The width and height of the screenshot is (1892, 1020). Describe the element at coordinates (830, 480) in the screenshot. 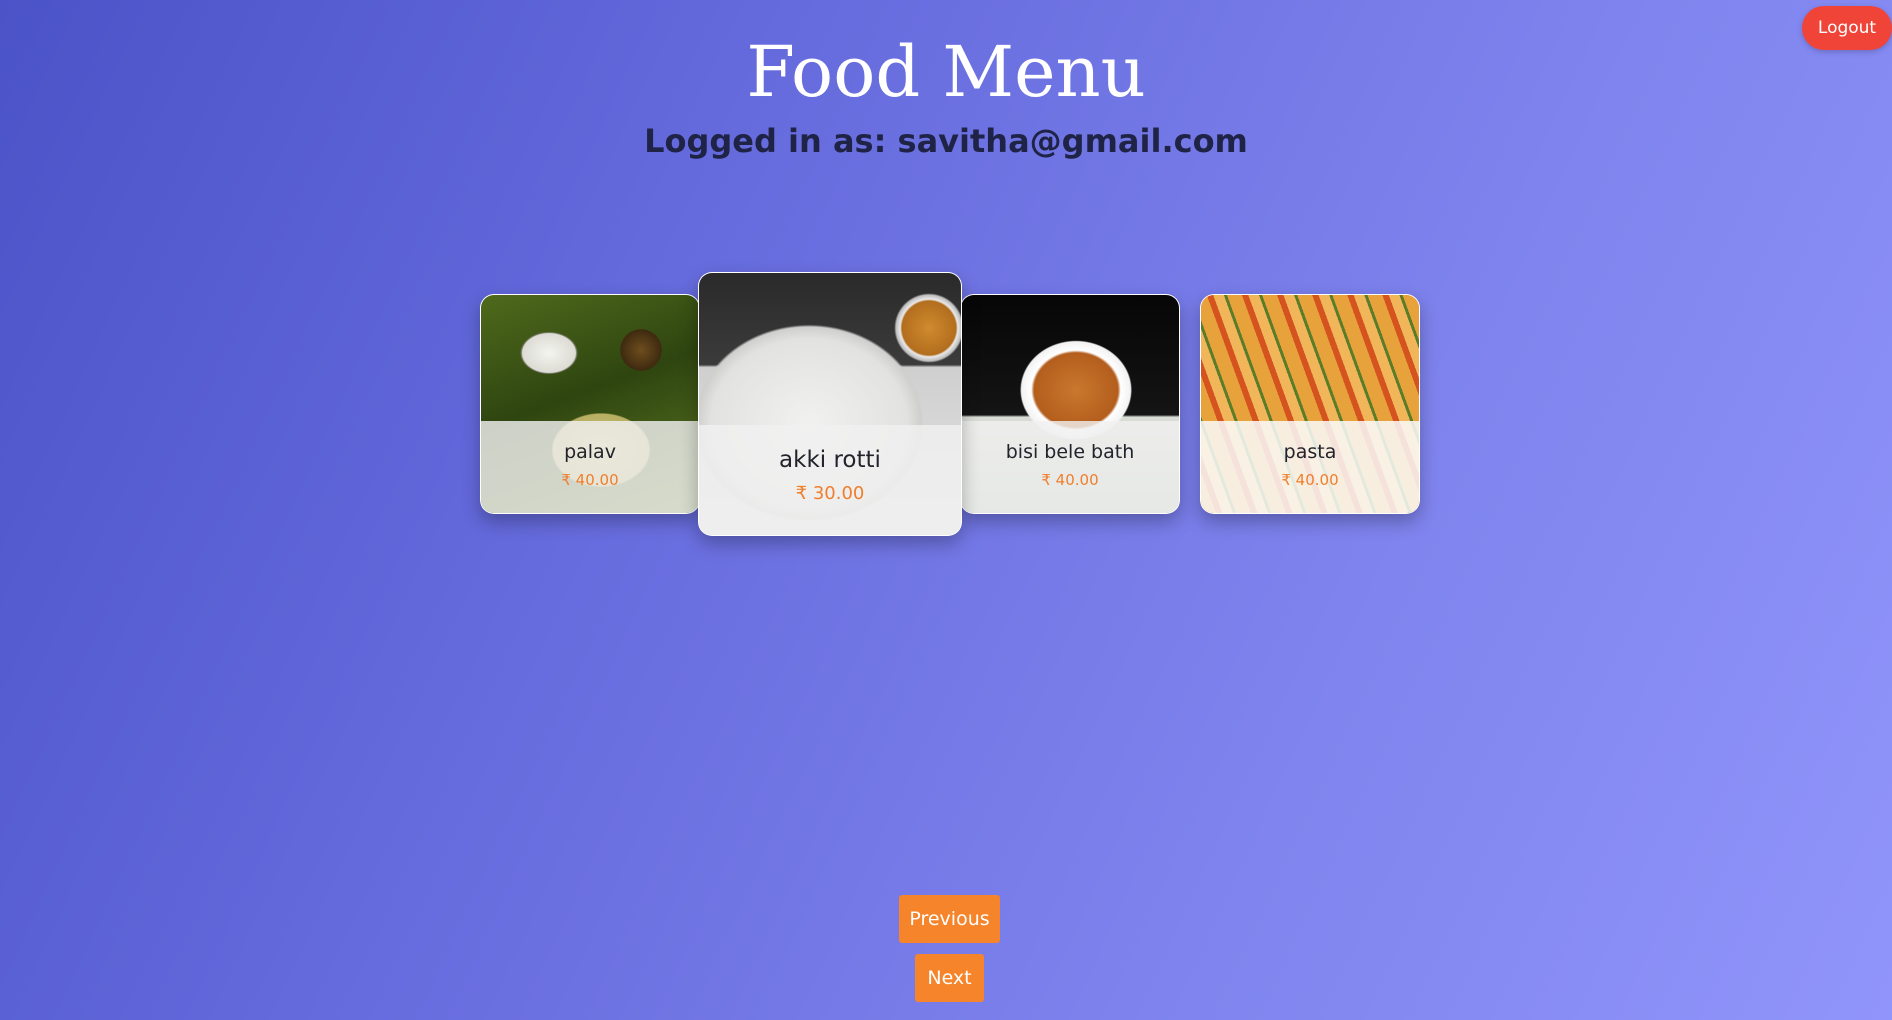

I see `card-caption: akki rotti ₹ 30.00` at that location.